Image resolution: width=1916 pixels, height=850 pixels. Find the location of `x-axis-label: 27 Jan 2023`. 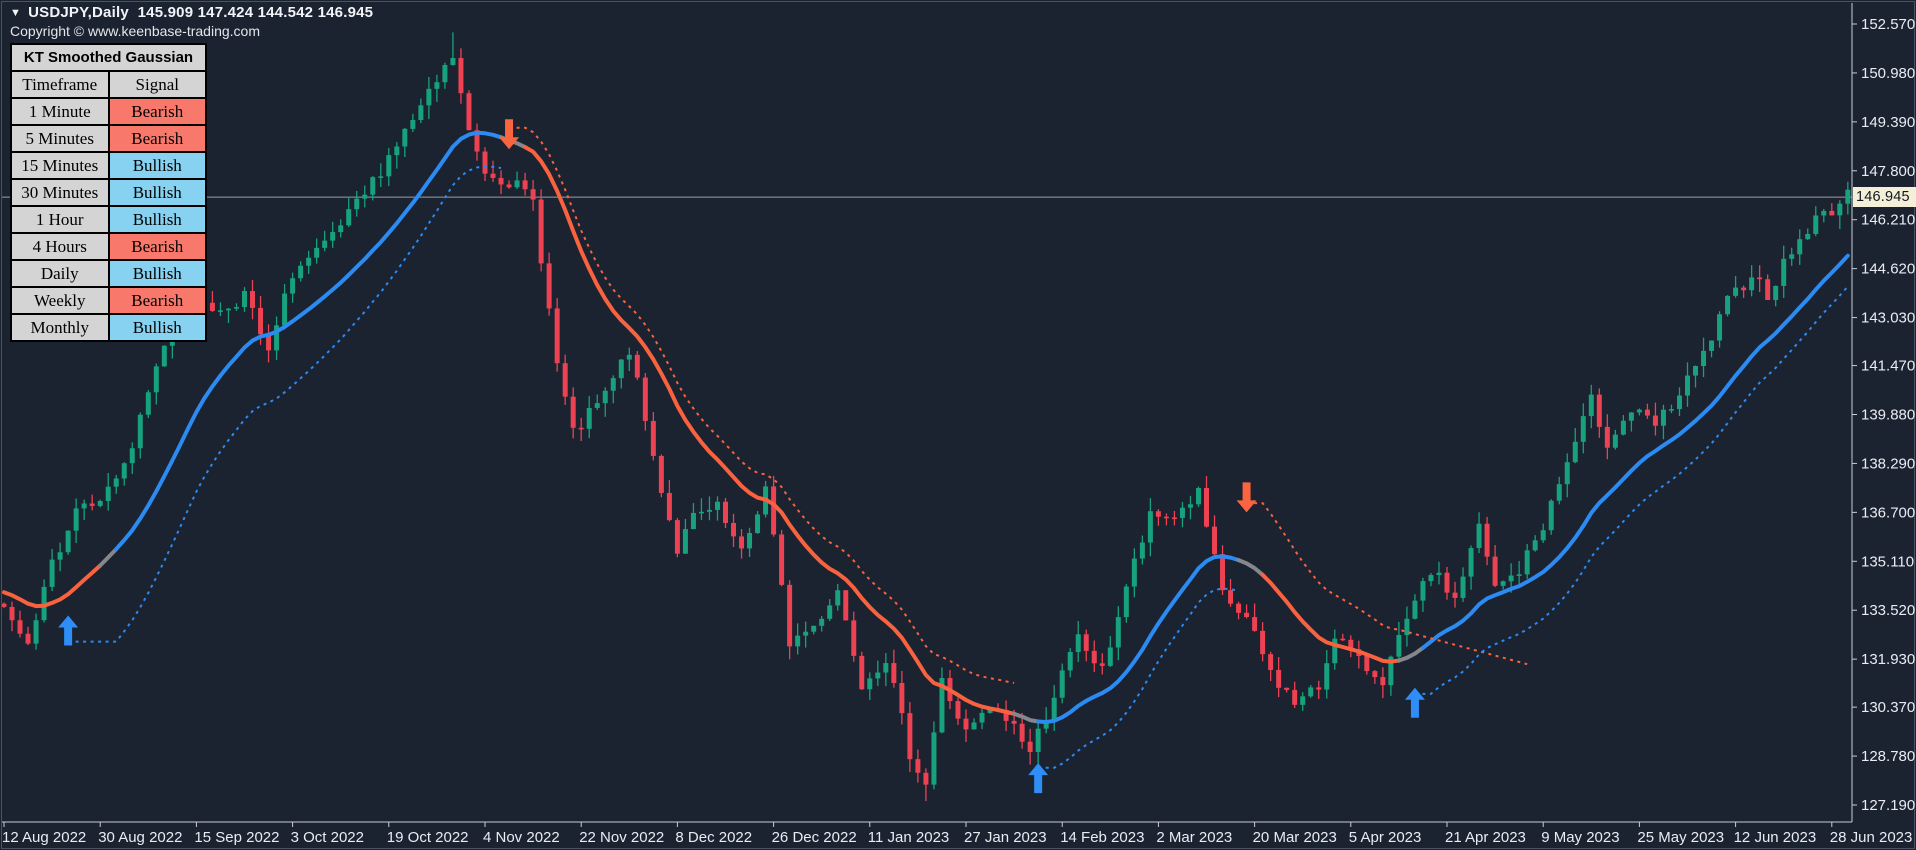

x-axis-label: 27 Jan 2023 is located at coordinates (1005, 837).